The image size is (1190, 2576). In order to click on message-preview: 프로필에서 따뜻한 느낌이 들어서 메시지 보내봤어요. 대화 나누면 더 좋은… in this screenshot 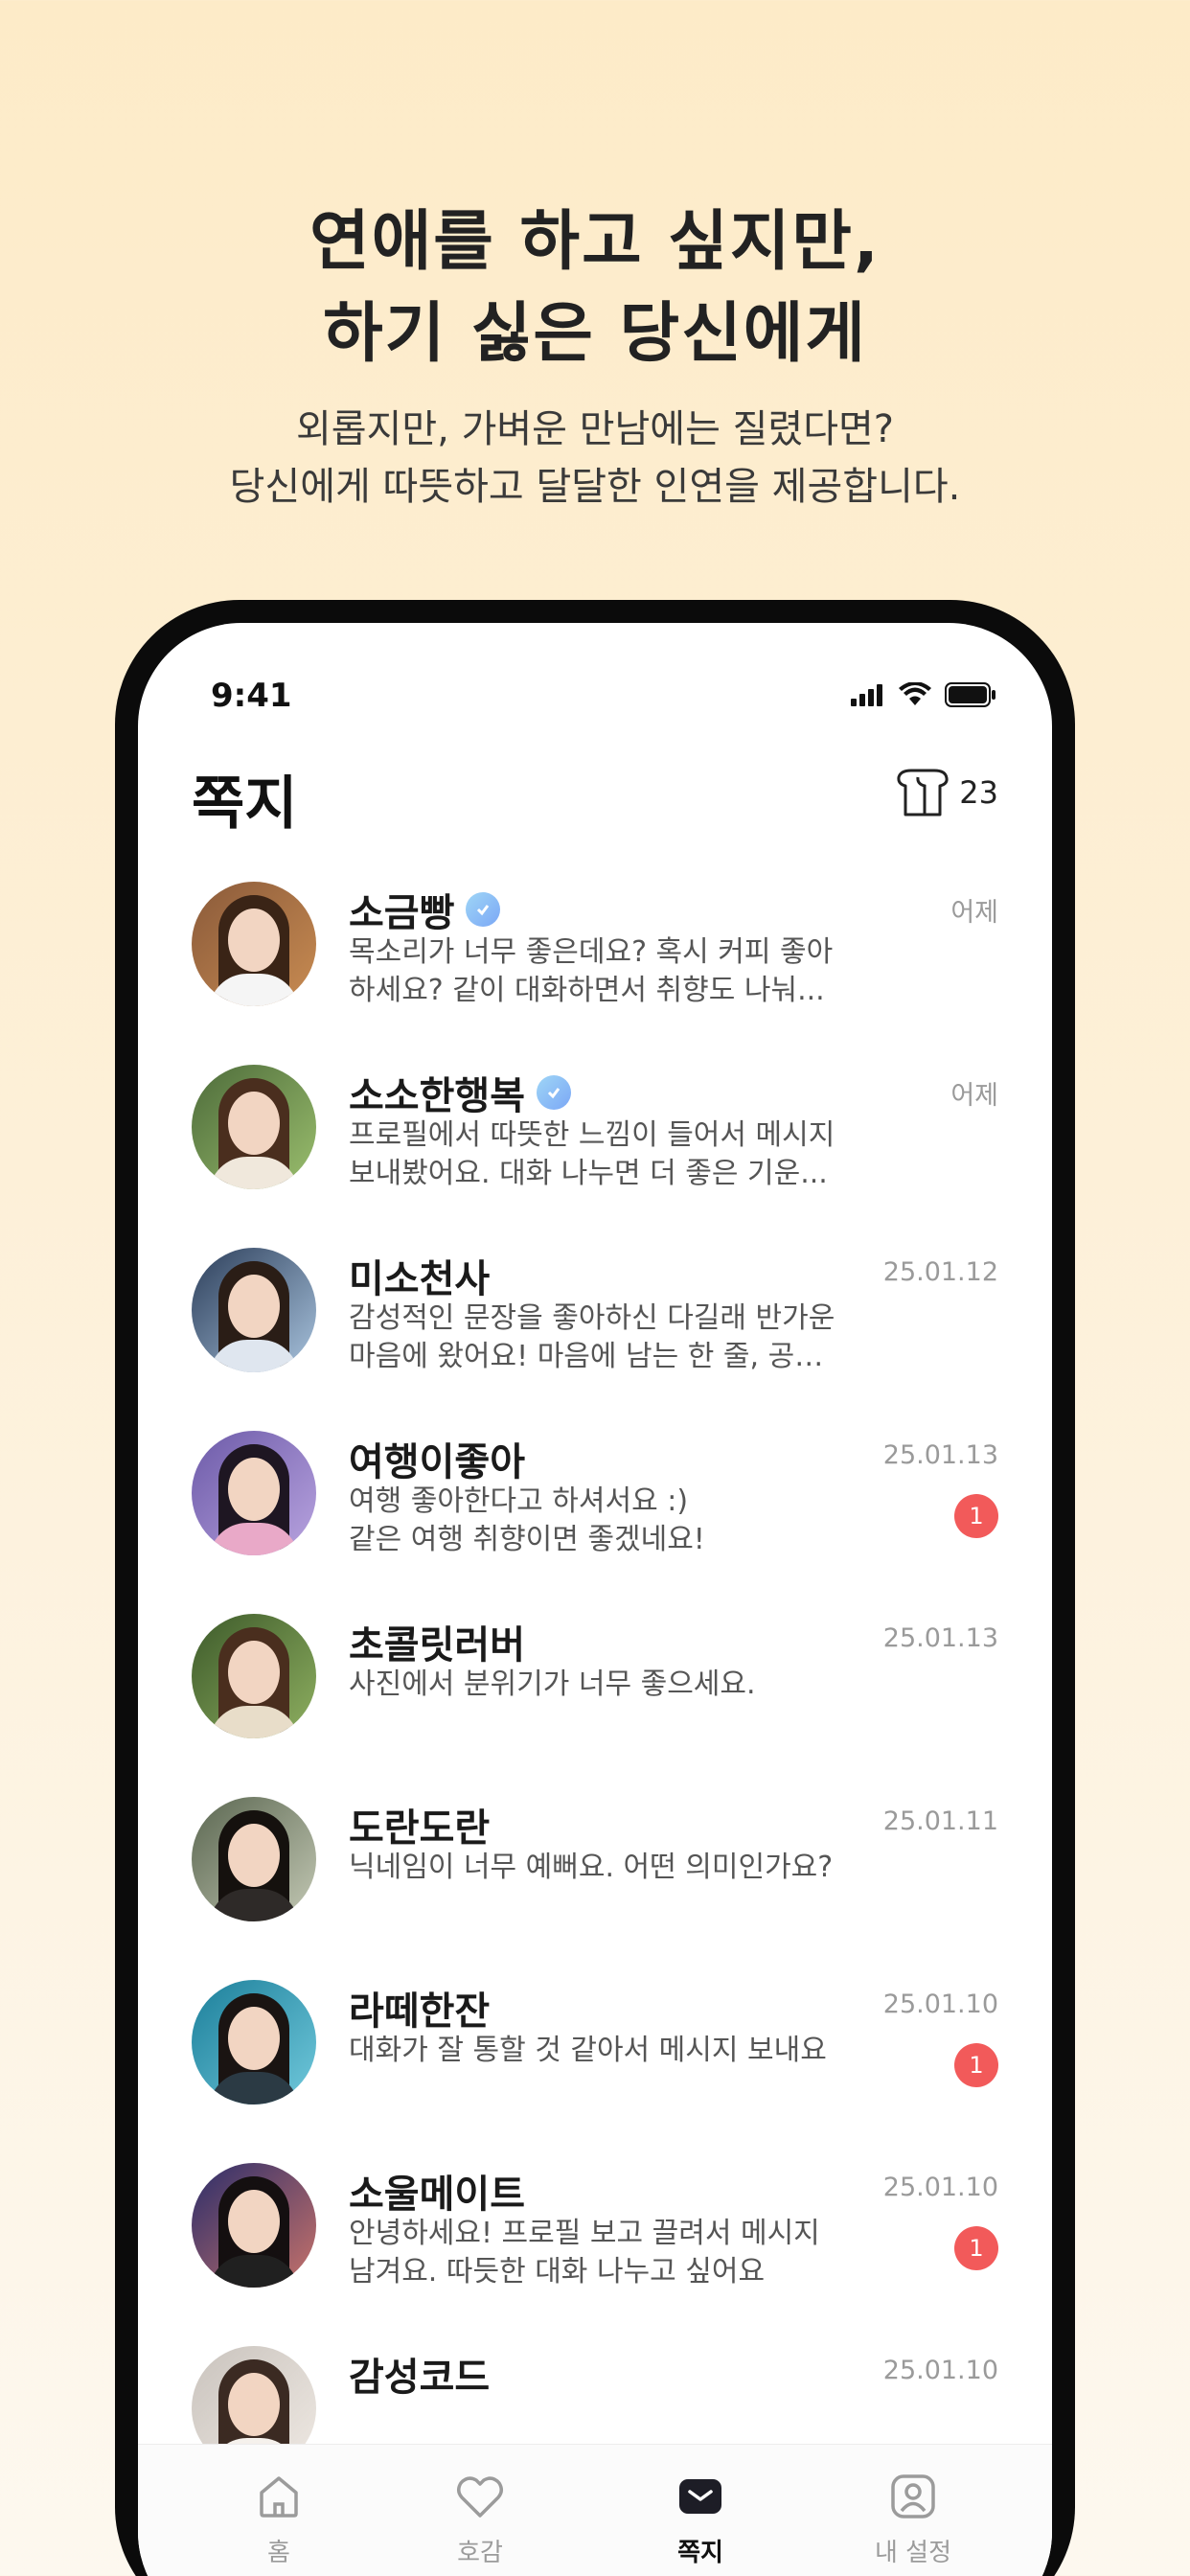, I will do `click(592, 1154)`.